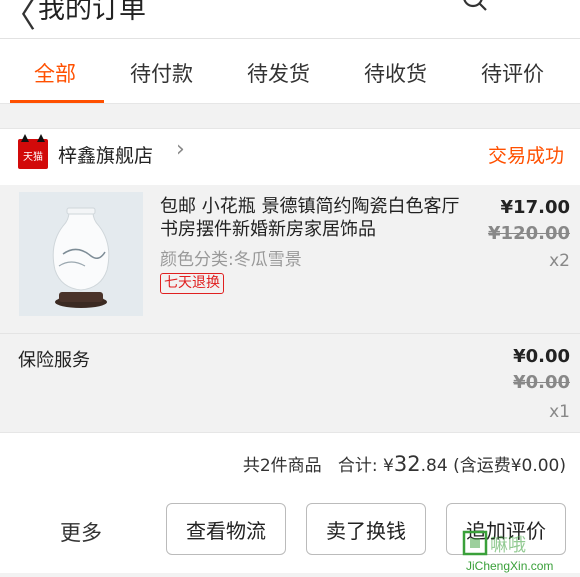  What do you see at coordinates (290, 19) in the screenshot?
I see `title-bar: 〈 我的订单 ···` at bounding box center [290, 19].